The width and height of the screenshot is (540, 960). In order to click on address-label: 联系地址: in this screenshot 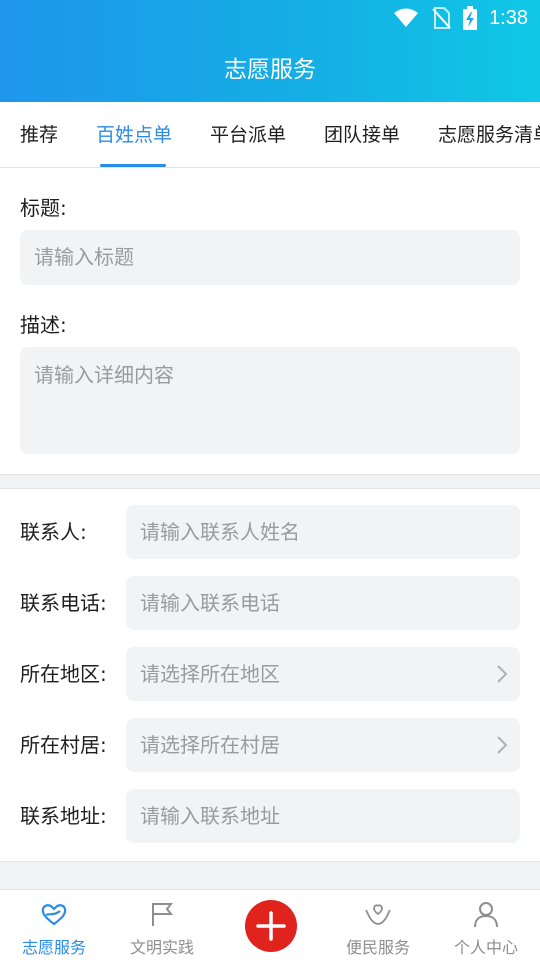, I will do `click(63, 816)`.